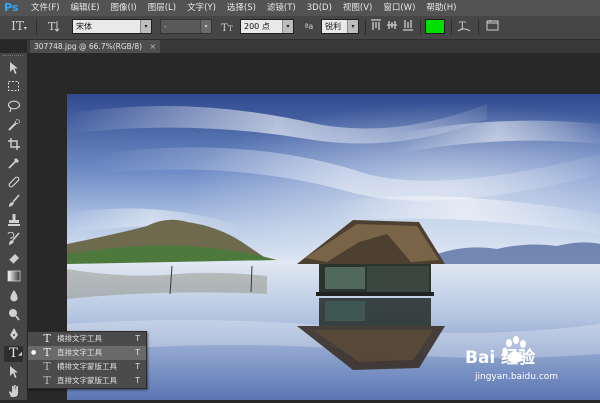 The height and width of the screenshot is (403, 600). I want to click on menu-help: 帮助(H), so click(441, 8).